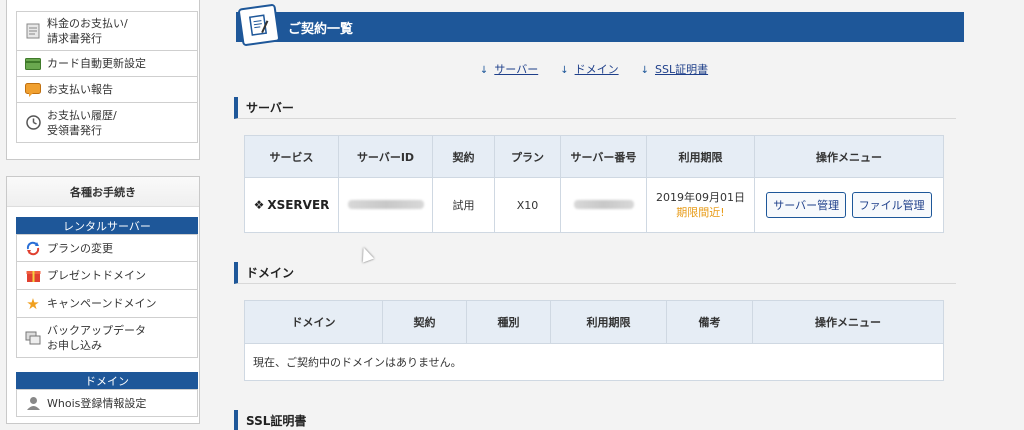  I want to click on user-icon, so click(33, 403).